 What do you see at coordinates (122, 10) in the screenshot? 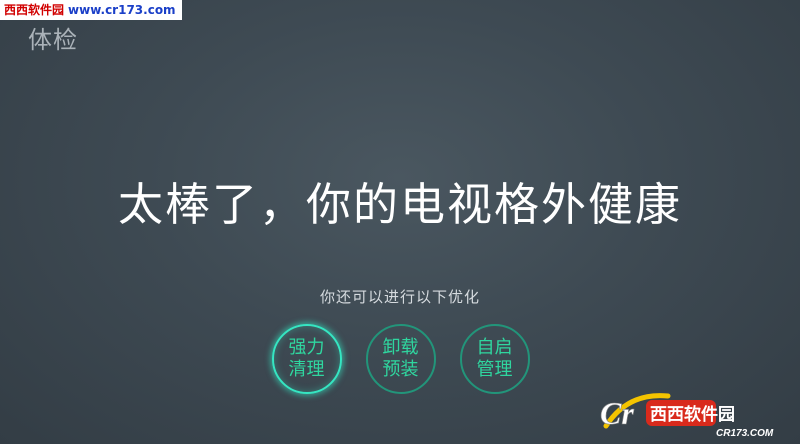
I see `watermark-url: www.cr173.com` at bounding box center [122, 10].